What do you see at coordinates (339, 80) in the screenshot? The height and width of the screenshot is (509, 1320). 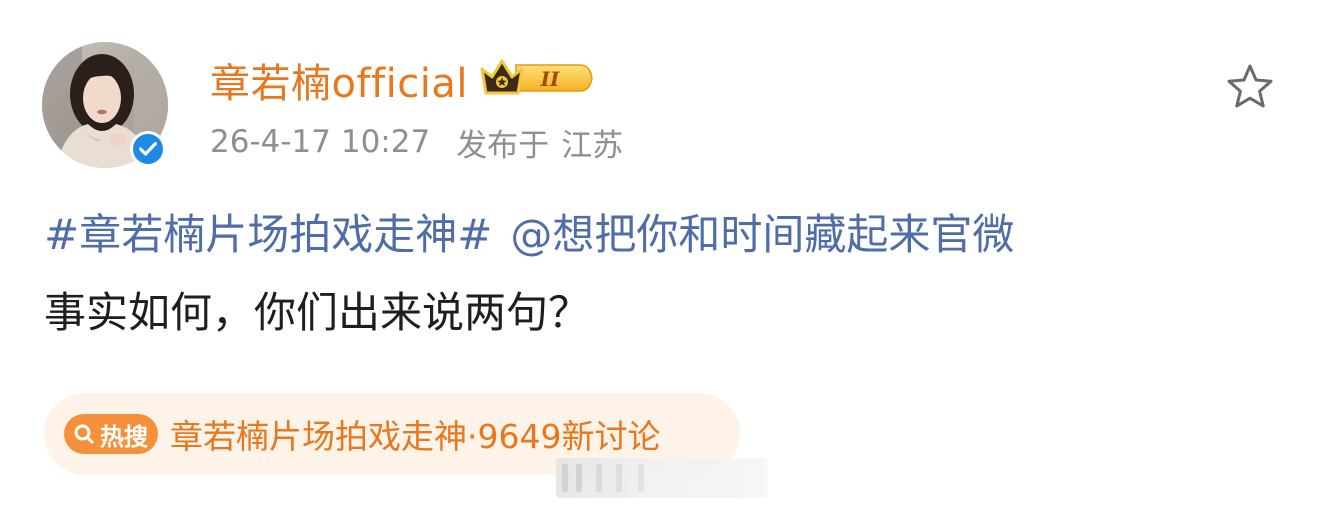 I see `username-link: 章若楠official` at bounding box center [339, 80].